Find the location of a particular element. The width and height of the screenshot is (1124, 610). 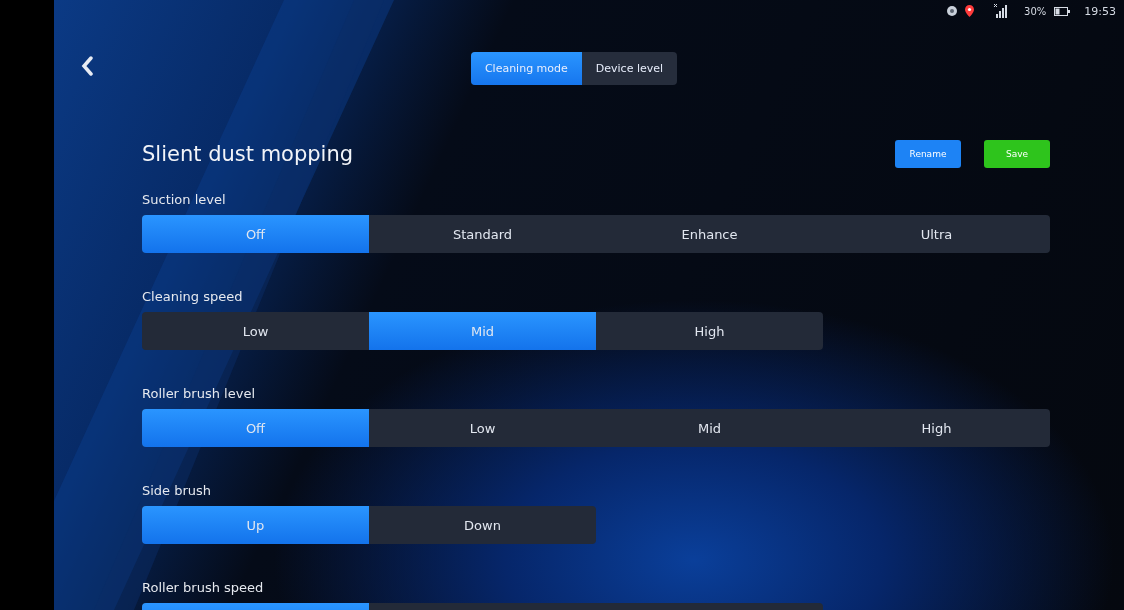

segment-option: Enhance is located at coordinates (709, 234).